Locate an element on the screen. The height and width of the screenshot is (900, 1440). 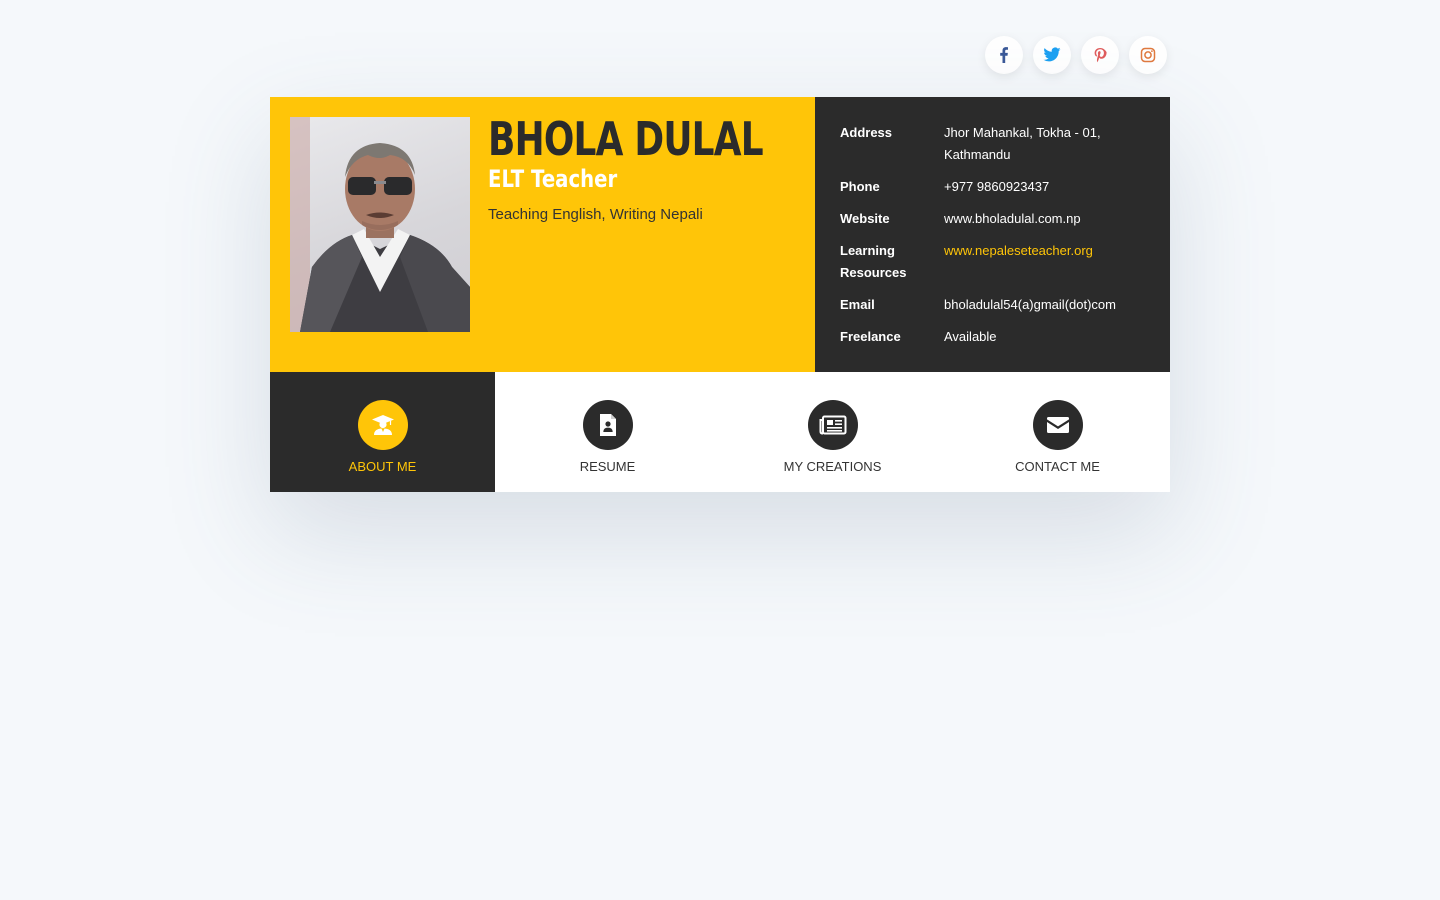
learning-resources-link: www.nepaleseteacher.org is located at coordinates (1044, 262).